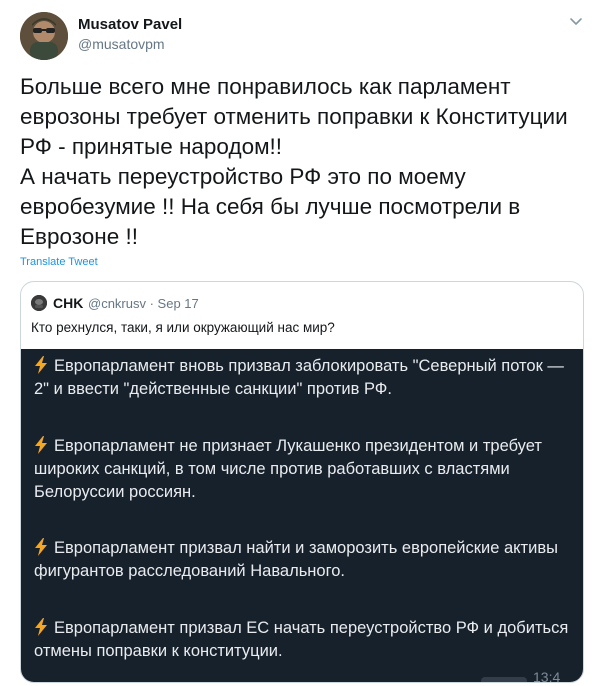  Describe the element at coordinates (504, 679) in the screenshot. I see `blurred-area` at that location.